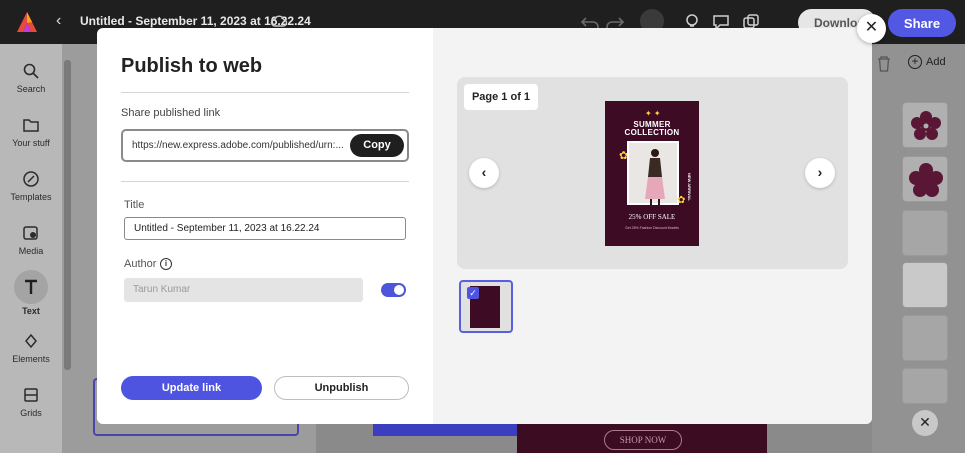 The height and width of the screenshot is (453, 965). Describe the element at coordinates (31, 341) in the screenshot. I see `elements-icon` at that location.